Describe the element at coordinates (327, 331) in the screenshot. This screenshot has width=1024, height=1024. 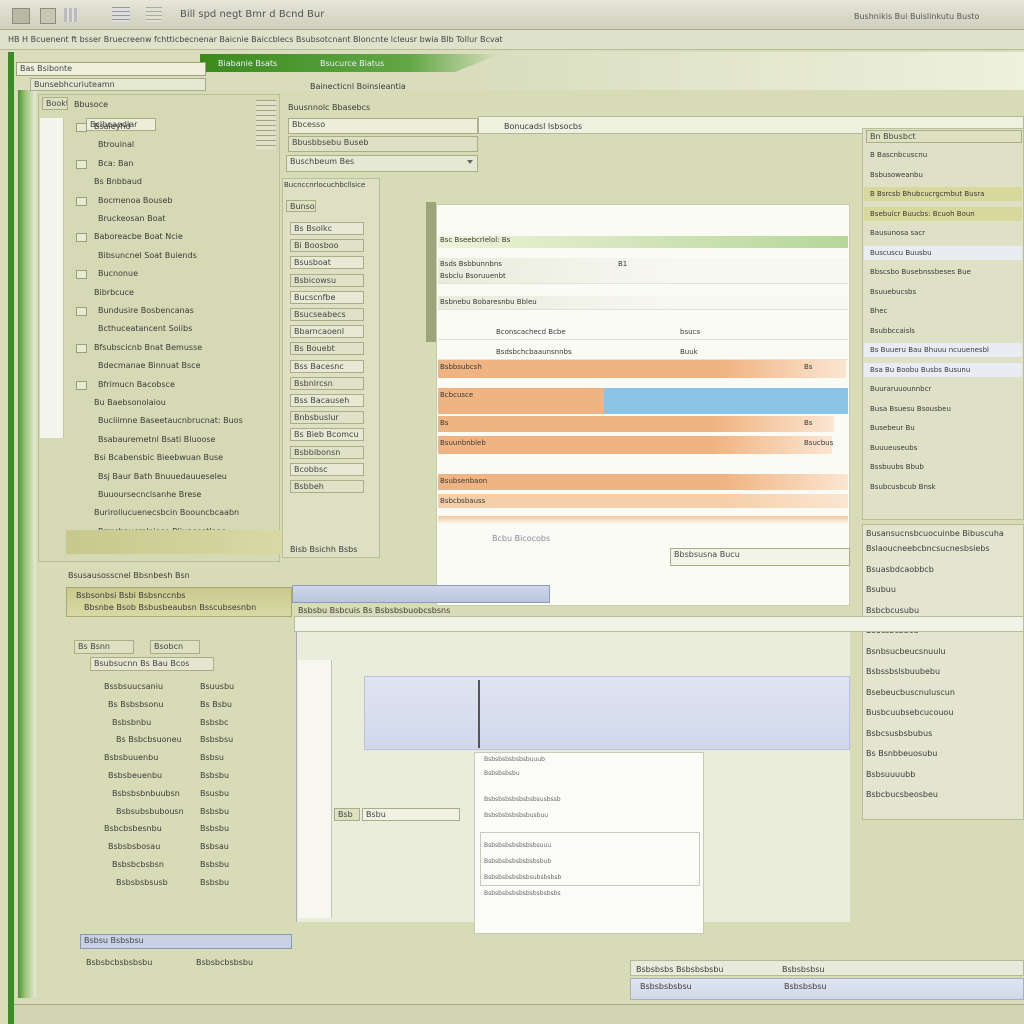
I see `col2-item: Bbarncaoenl` at that location.